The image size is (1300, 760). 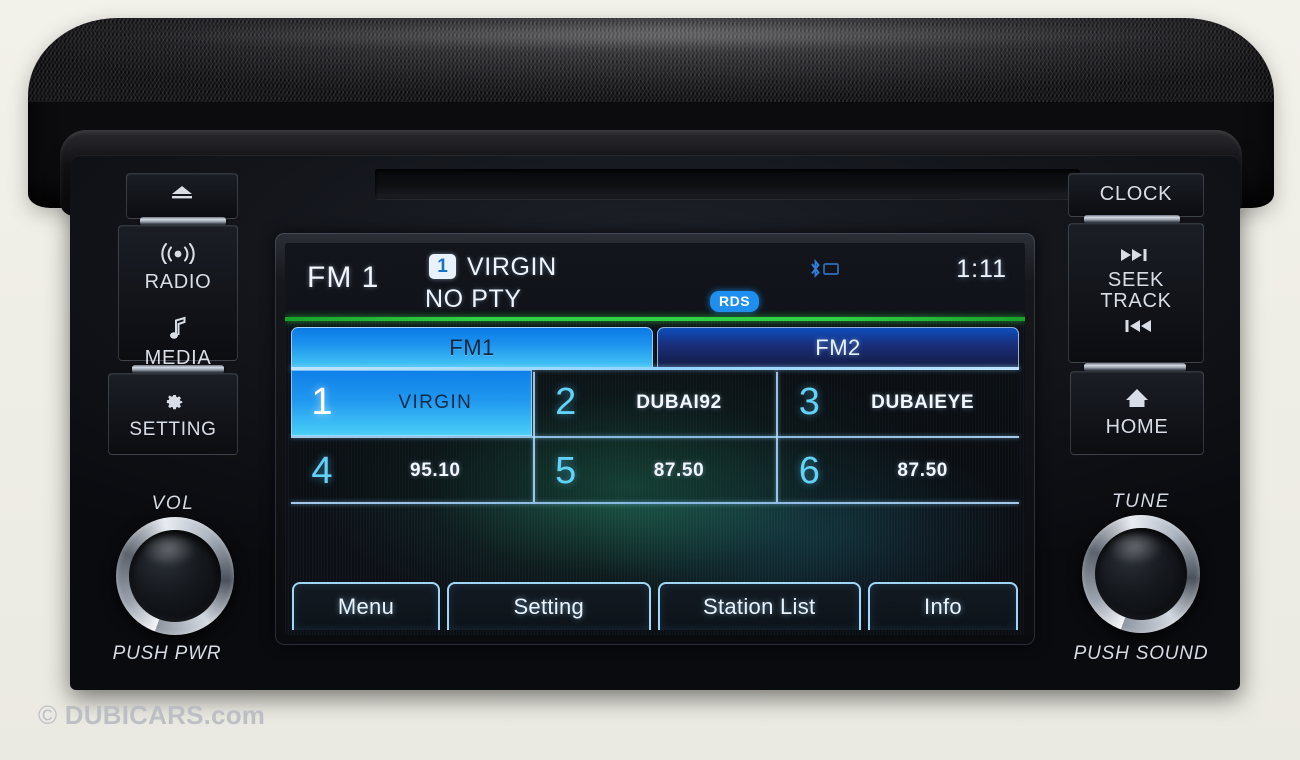 I want to click on setting-button-label: SETTING, so click(x=173, y=429).